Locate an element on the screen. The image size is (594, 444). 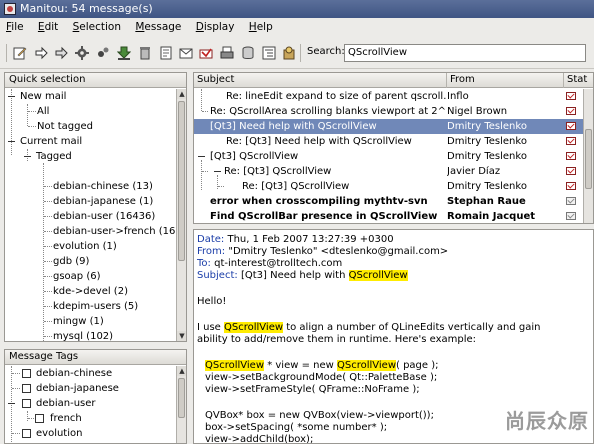
tag-item-debian-japanese: debian-japanese is located at coordinates (77, 388).